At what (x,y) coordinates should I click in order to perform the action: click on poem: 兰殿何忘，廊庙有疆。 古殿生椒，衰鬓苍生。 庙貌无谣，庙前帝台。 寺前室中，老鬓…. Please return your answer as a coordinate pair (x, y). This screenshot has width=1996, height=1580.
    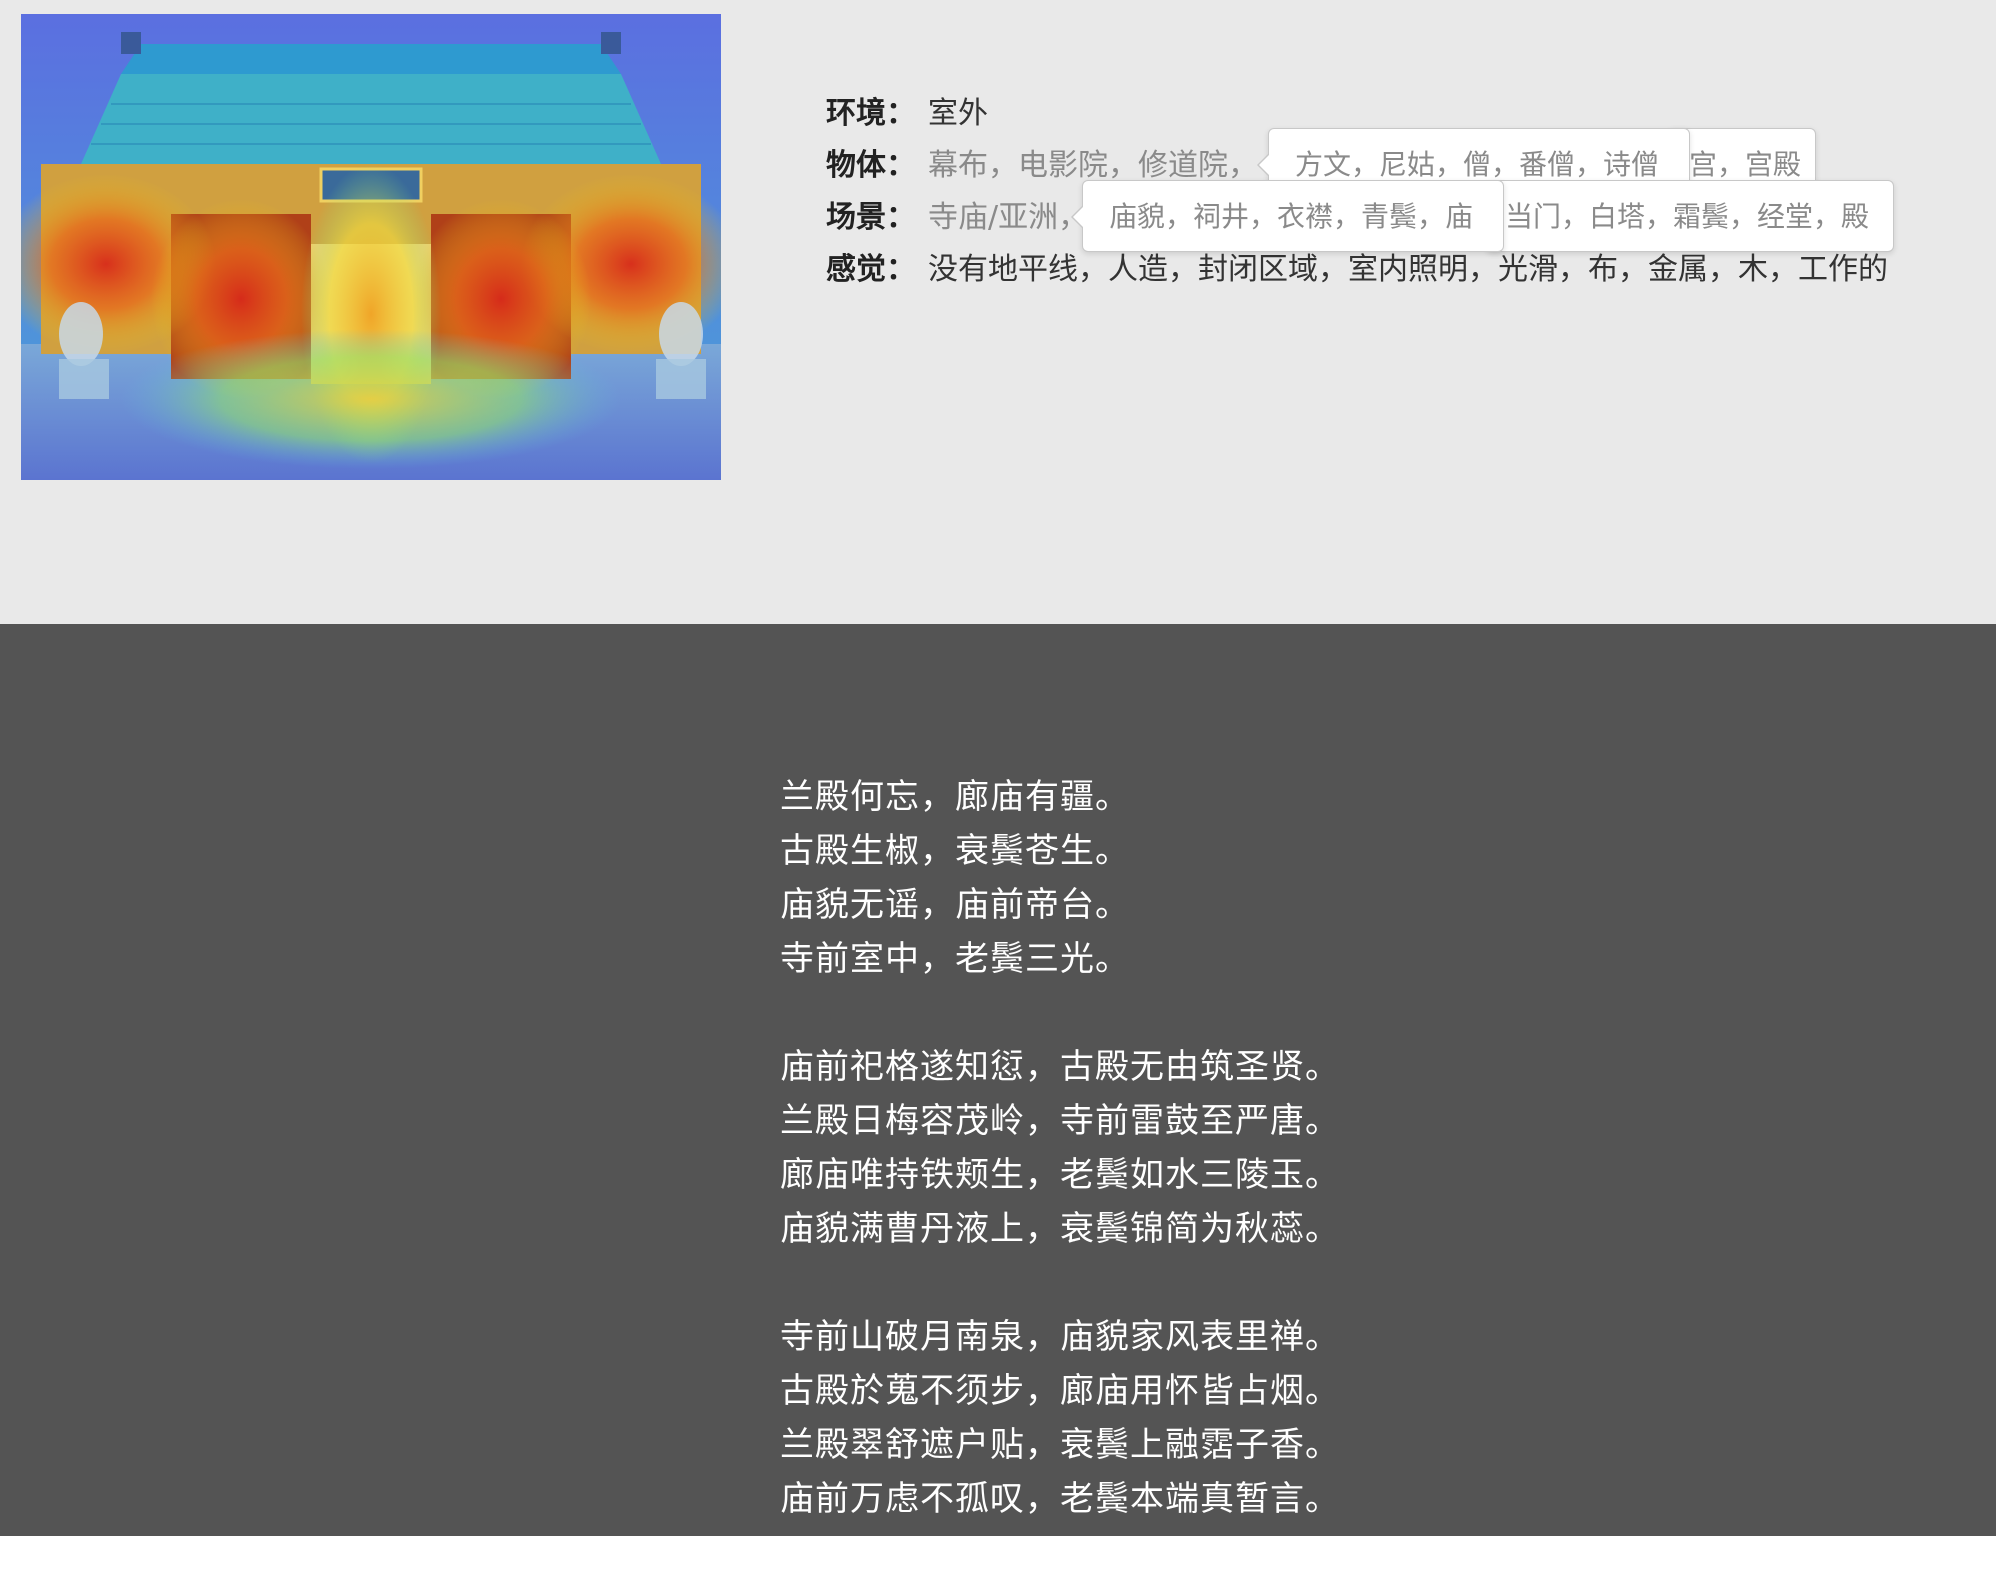
    Looking at the image, I should click on (1060, 1175).